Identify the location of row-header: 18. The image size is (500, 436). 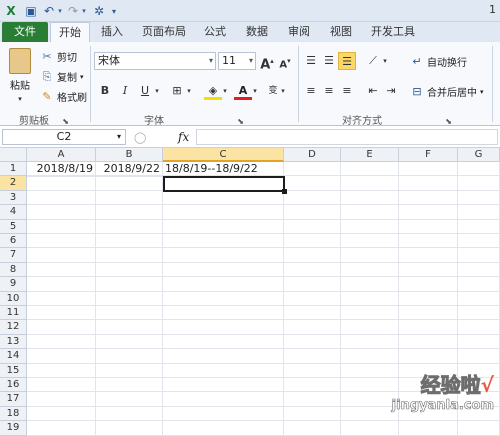
(13, 414).